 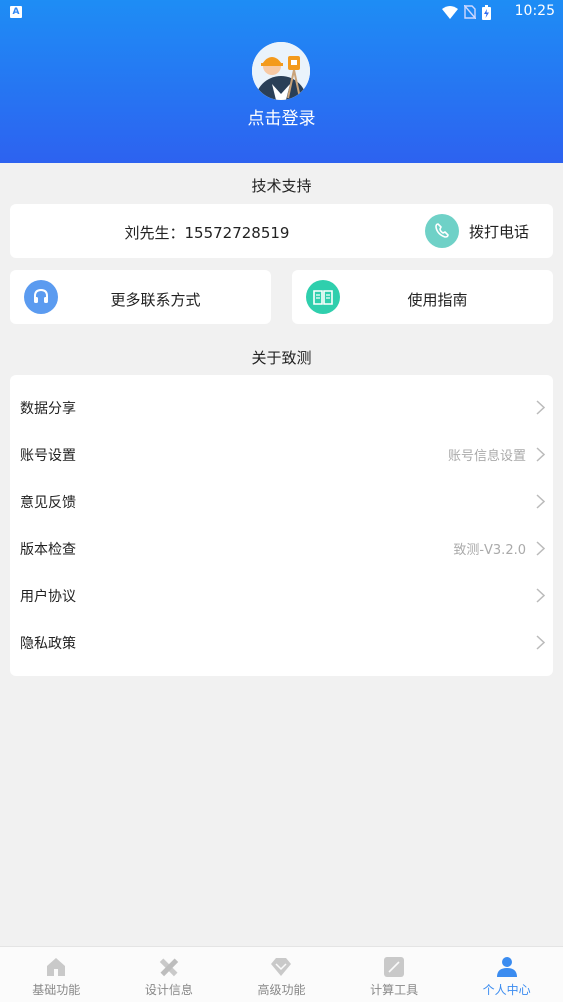 I want to click on avatar, so click(x=281, y=71).